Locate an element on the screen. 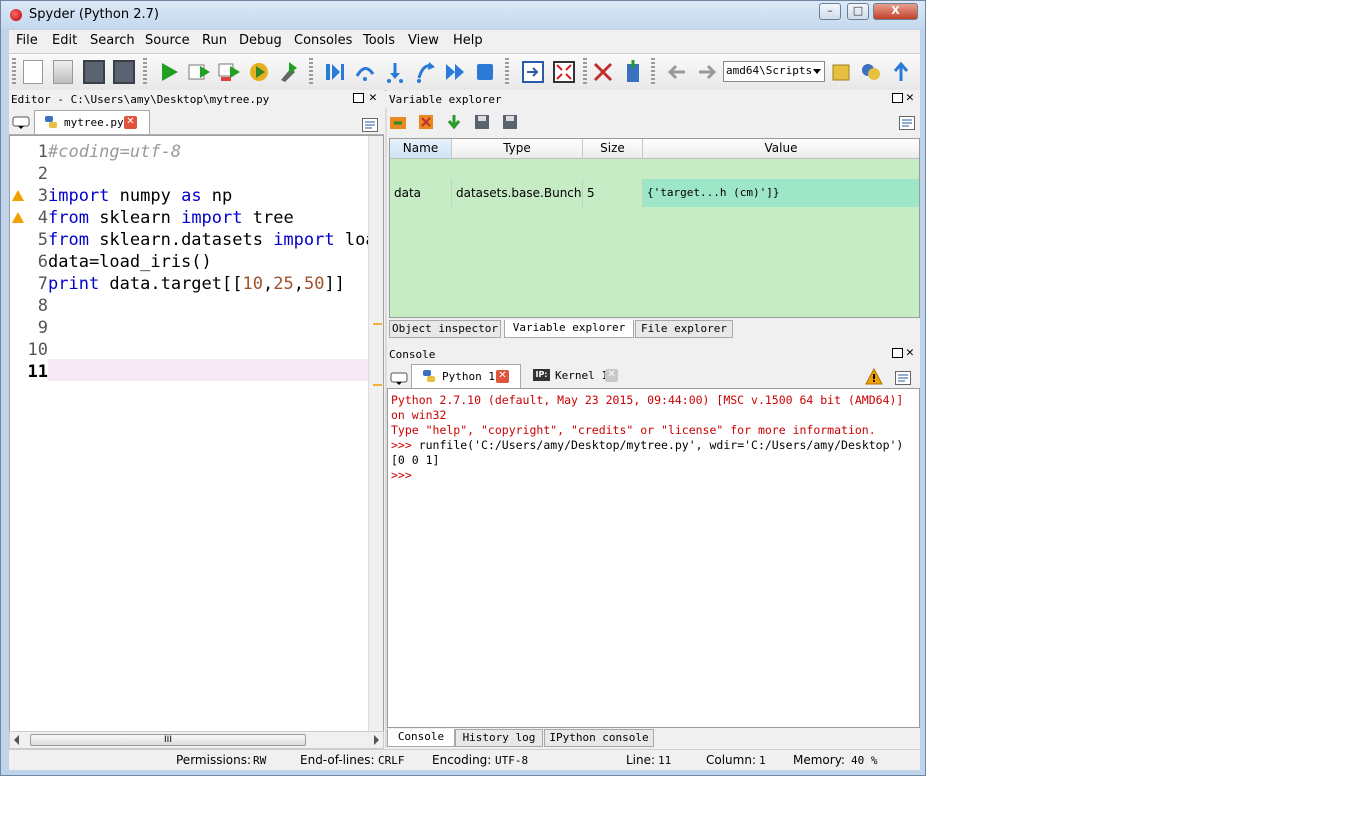  maximize-button: □ is located at coordinates (858, 11).